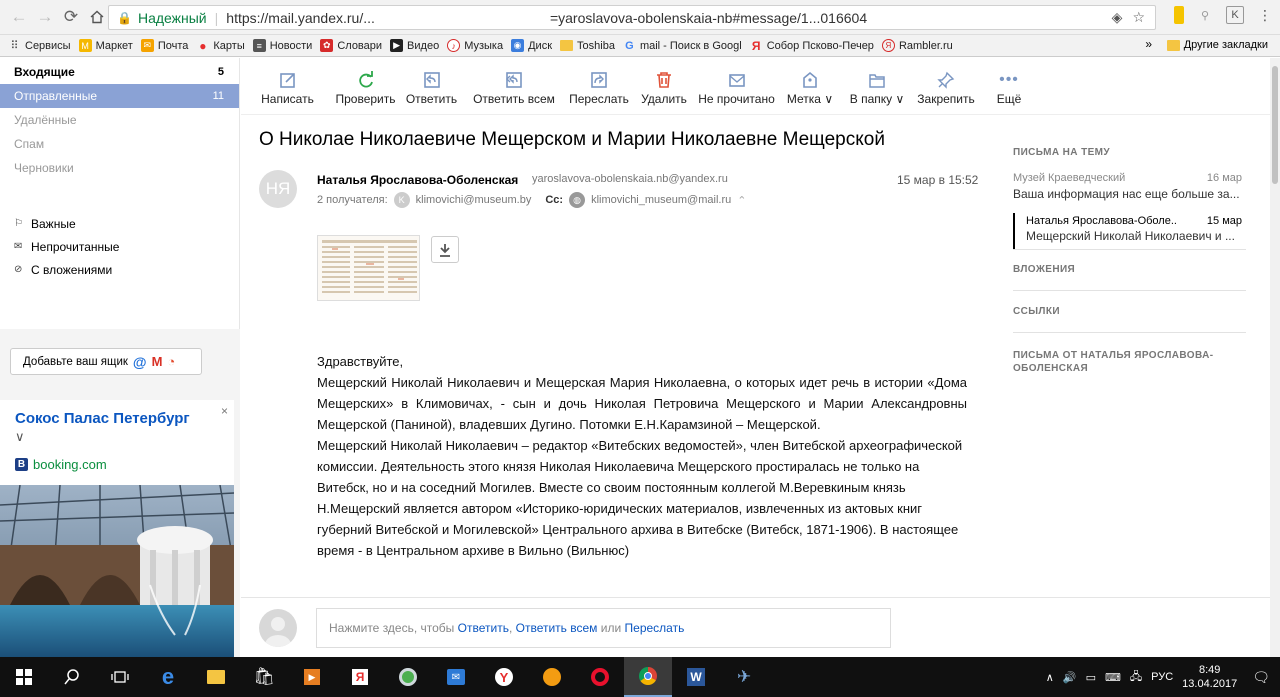  Describe the element at coordinates (120, 677) in the screenshot. I see `task-view-icon` at that location.